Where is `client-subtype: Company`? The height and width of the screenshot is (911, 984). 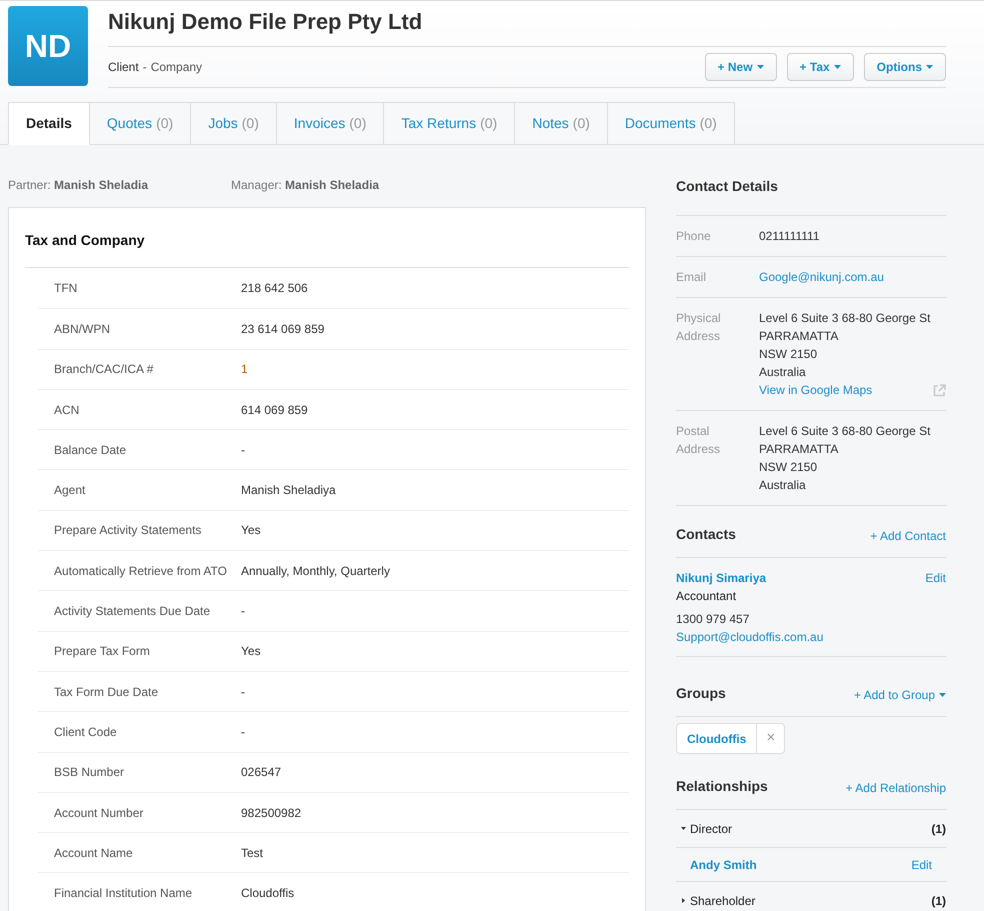 client-subtype: Company is located at coordinates (176, 67).